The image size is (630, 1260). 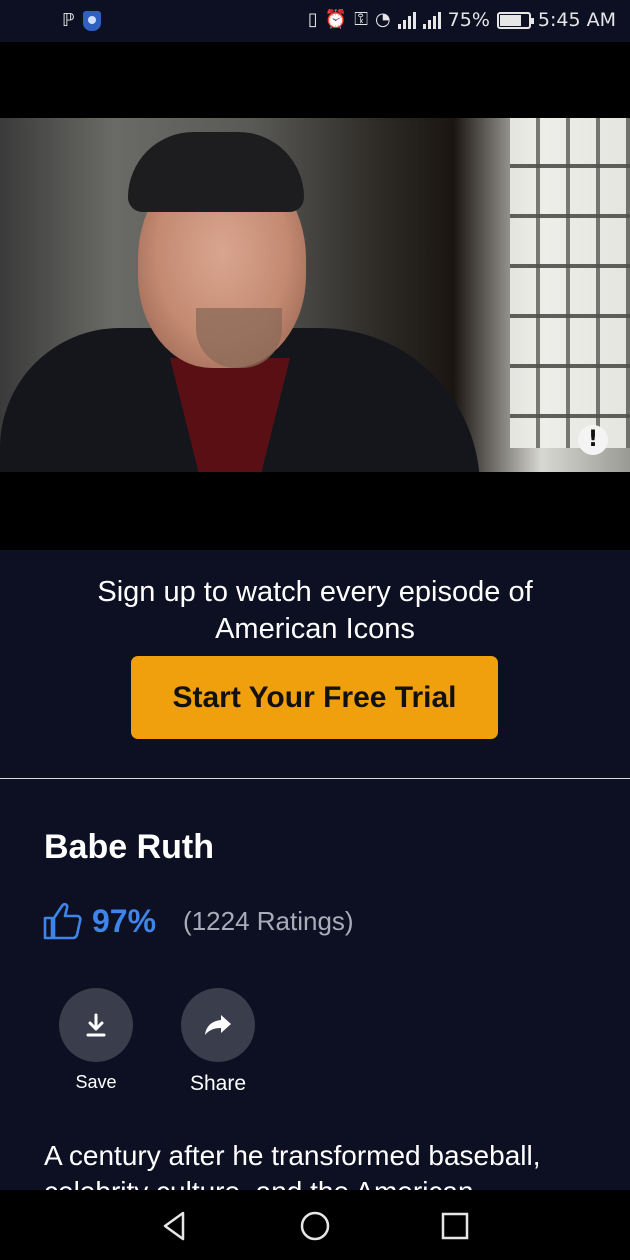 What do you see at coordinates (576, 20) in the screenshot?
I see `clock: 5:45 AM` at bounding box center [576, 20].